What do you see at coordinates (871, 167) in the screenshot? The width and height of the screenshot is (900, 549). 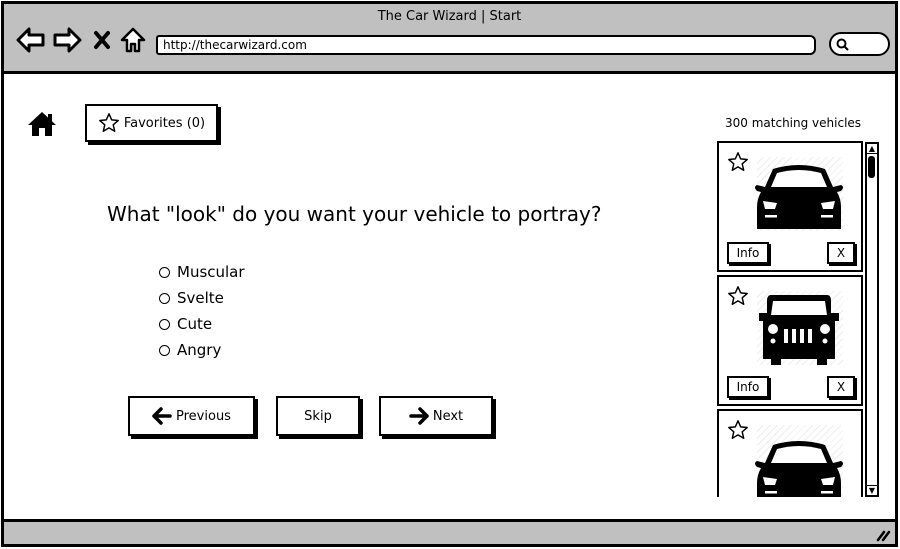 I see `scroll-thumb` at bounding box center [871, 167].